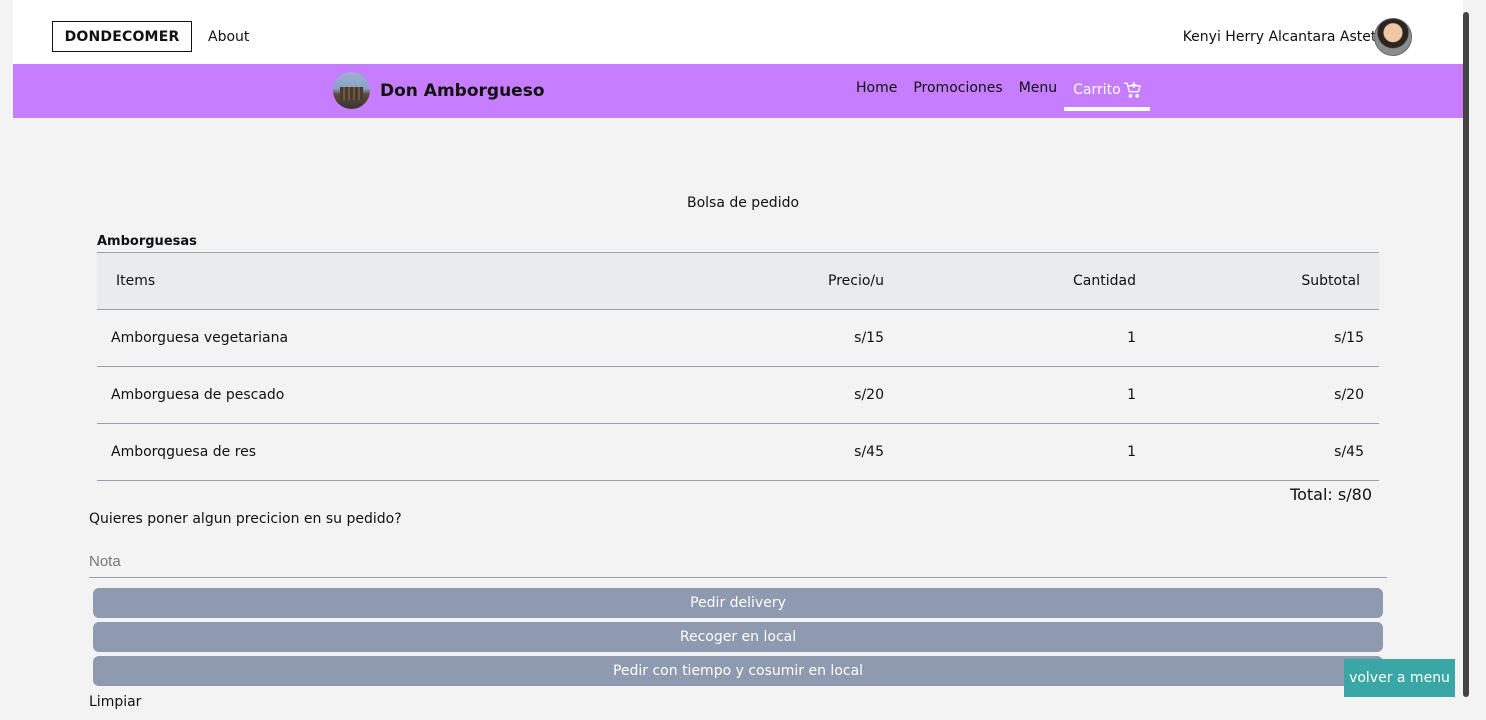 Image resolution: width=1486 pixels, height=720 pixels. Describe the element at coordinates (1258, 338) in the screenshot. I see `item-subtotal: s/15` at that location.